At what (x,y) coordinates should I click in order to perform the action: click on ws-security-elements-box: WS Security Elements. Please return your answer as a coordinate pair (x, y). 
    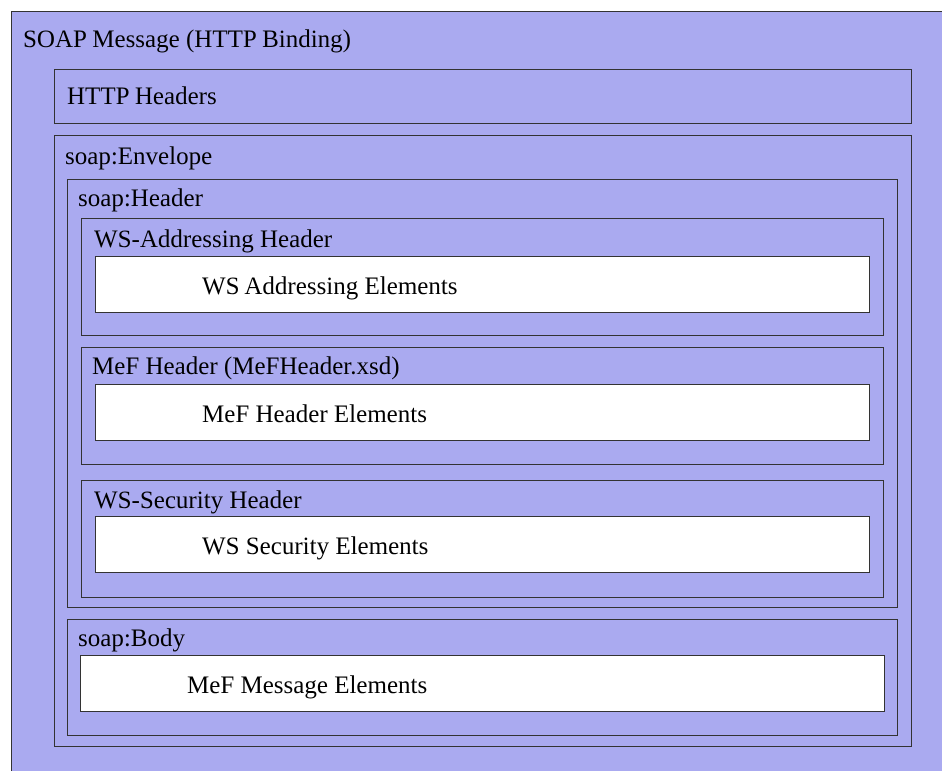
    Looking at the image, I should click on (482, 544).